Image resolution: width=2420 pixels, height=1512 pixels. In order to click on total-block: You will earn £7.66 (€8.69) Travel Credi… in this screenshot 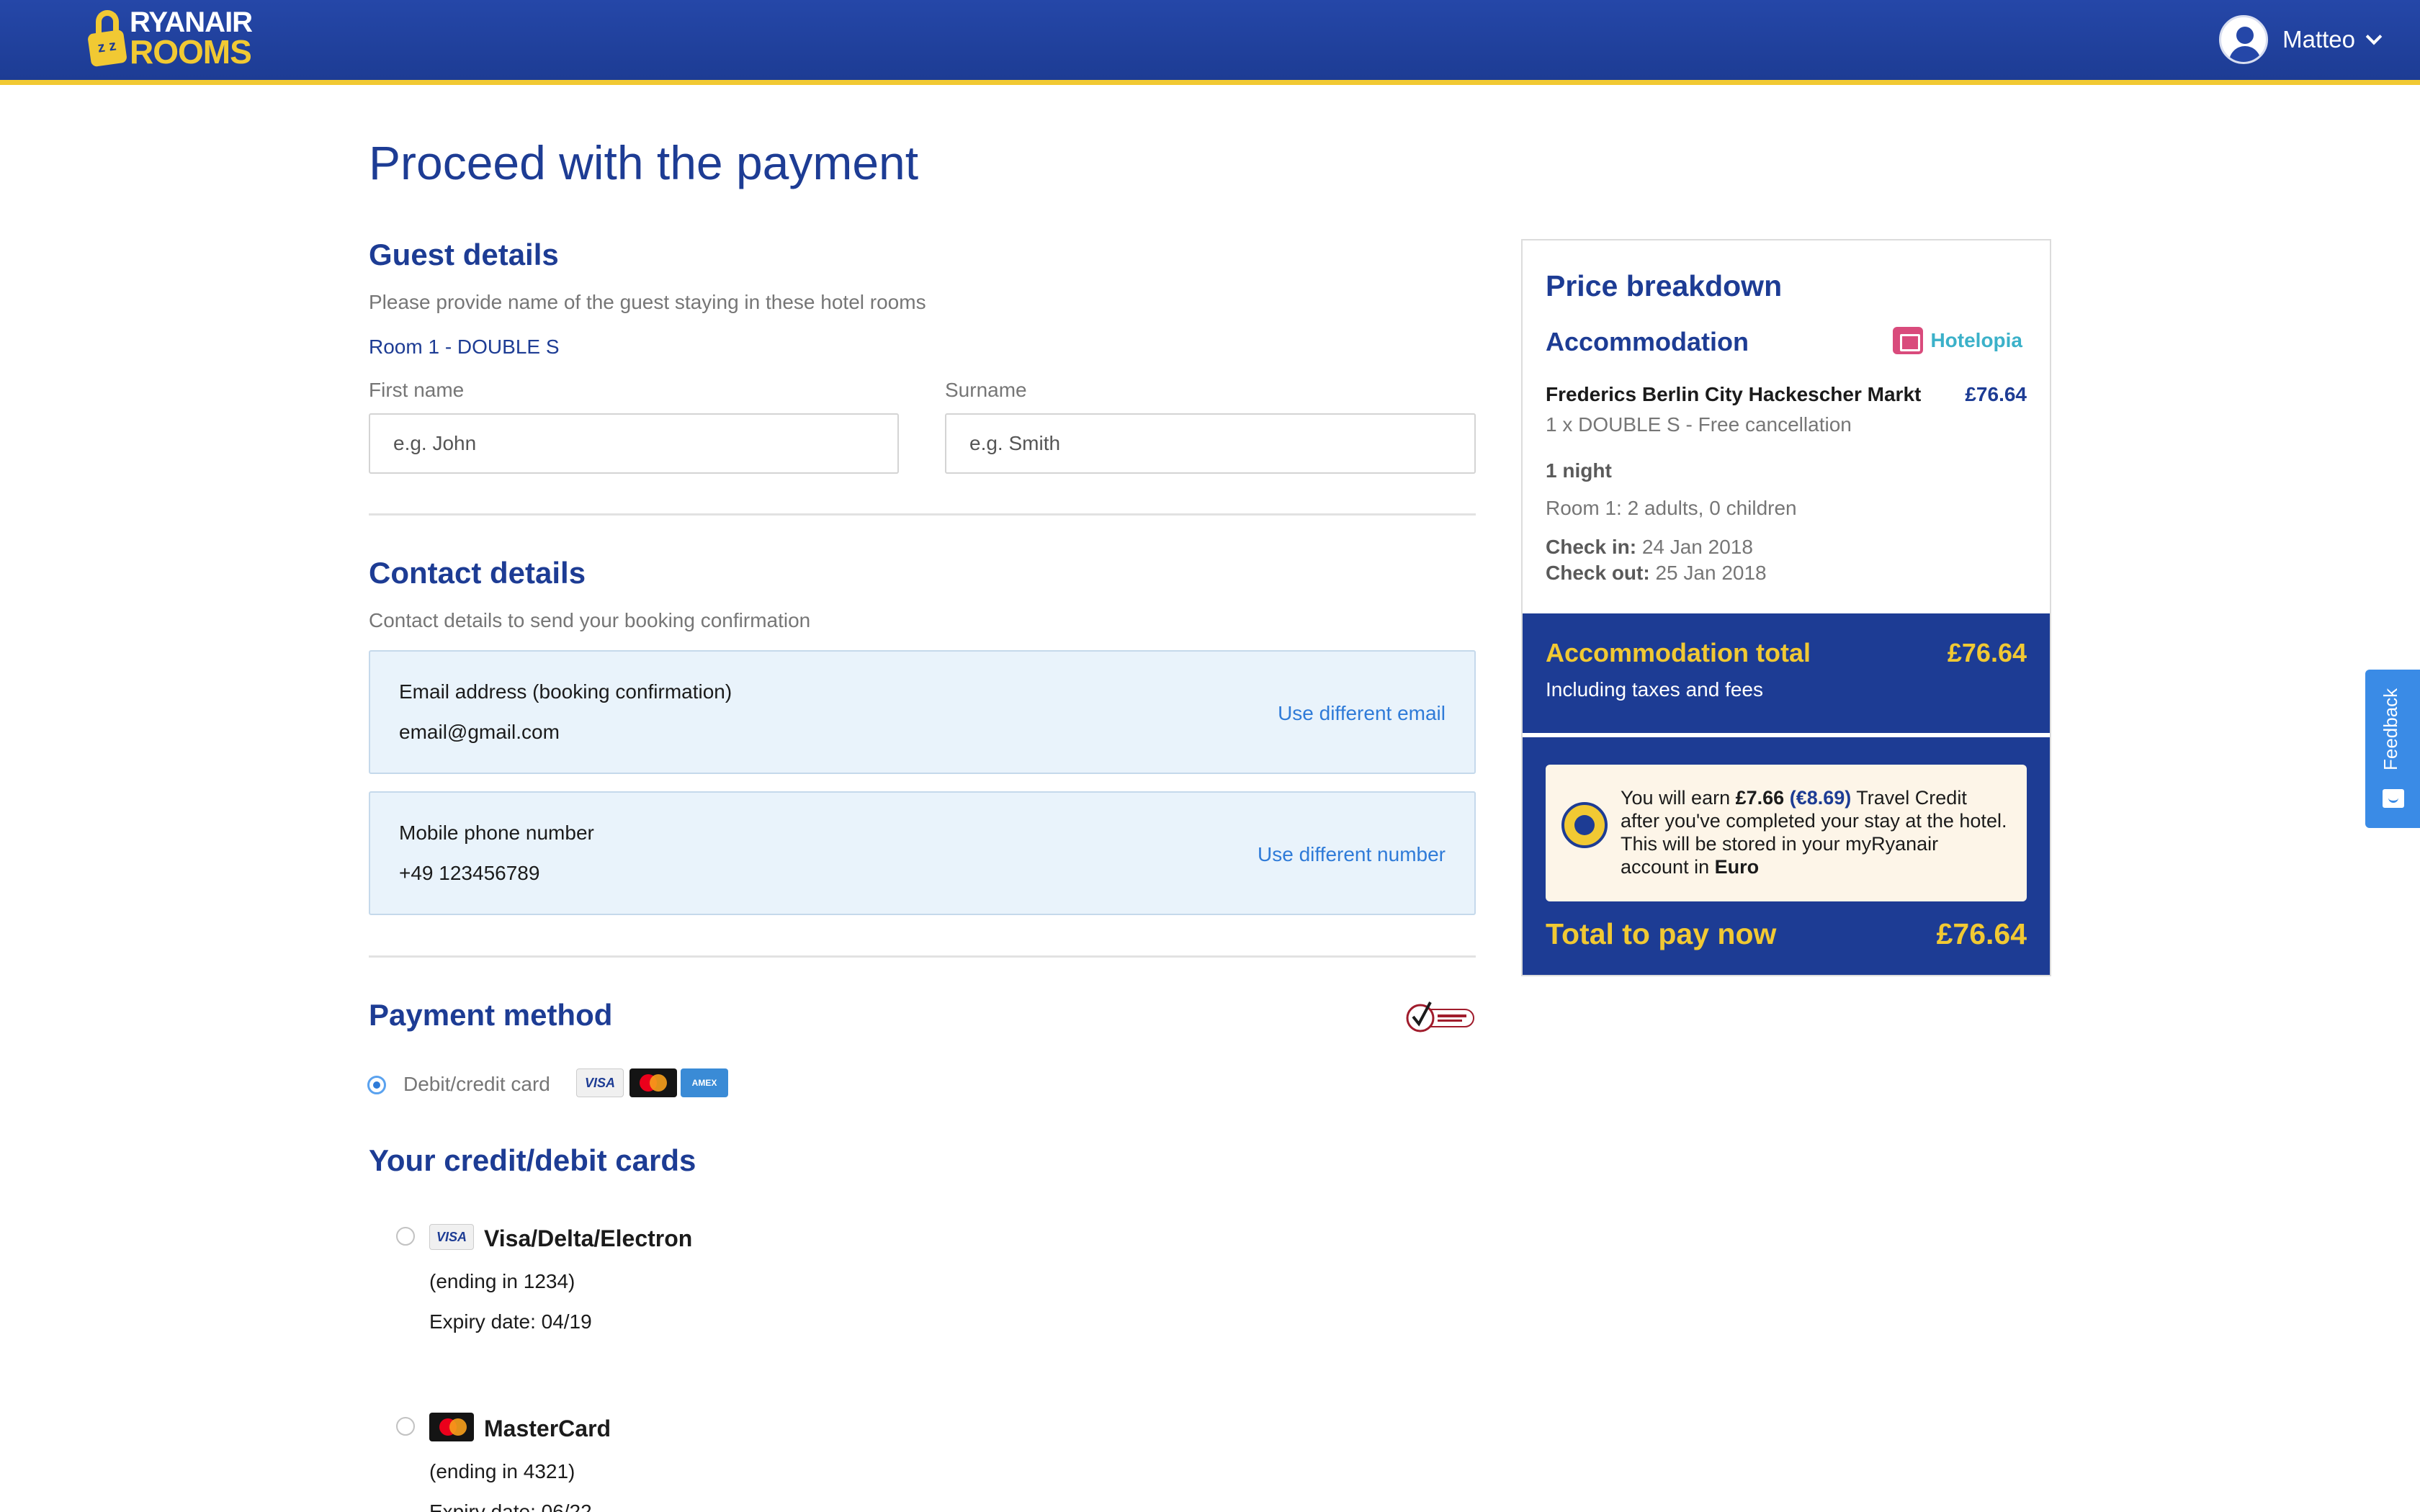, I will do `click(1786, 856)`.